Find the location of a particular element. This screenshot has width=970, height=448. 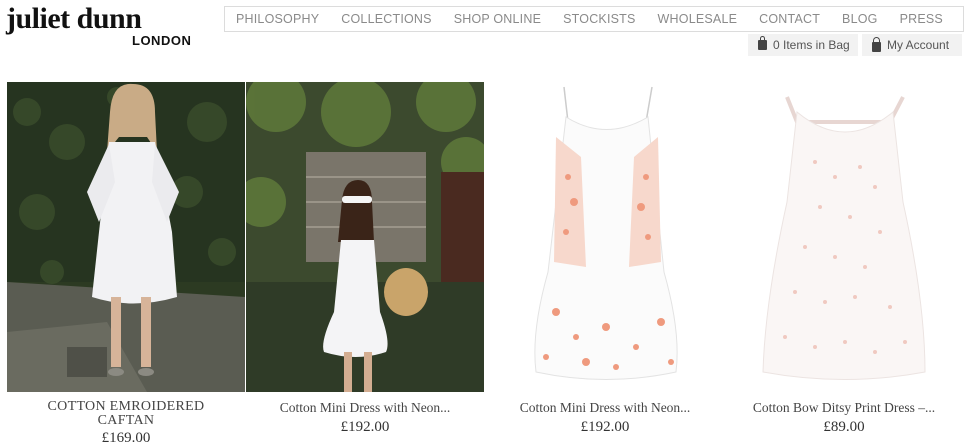

brand-location: LONDON is located at coordinates (162, 40).